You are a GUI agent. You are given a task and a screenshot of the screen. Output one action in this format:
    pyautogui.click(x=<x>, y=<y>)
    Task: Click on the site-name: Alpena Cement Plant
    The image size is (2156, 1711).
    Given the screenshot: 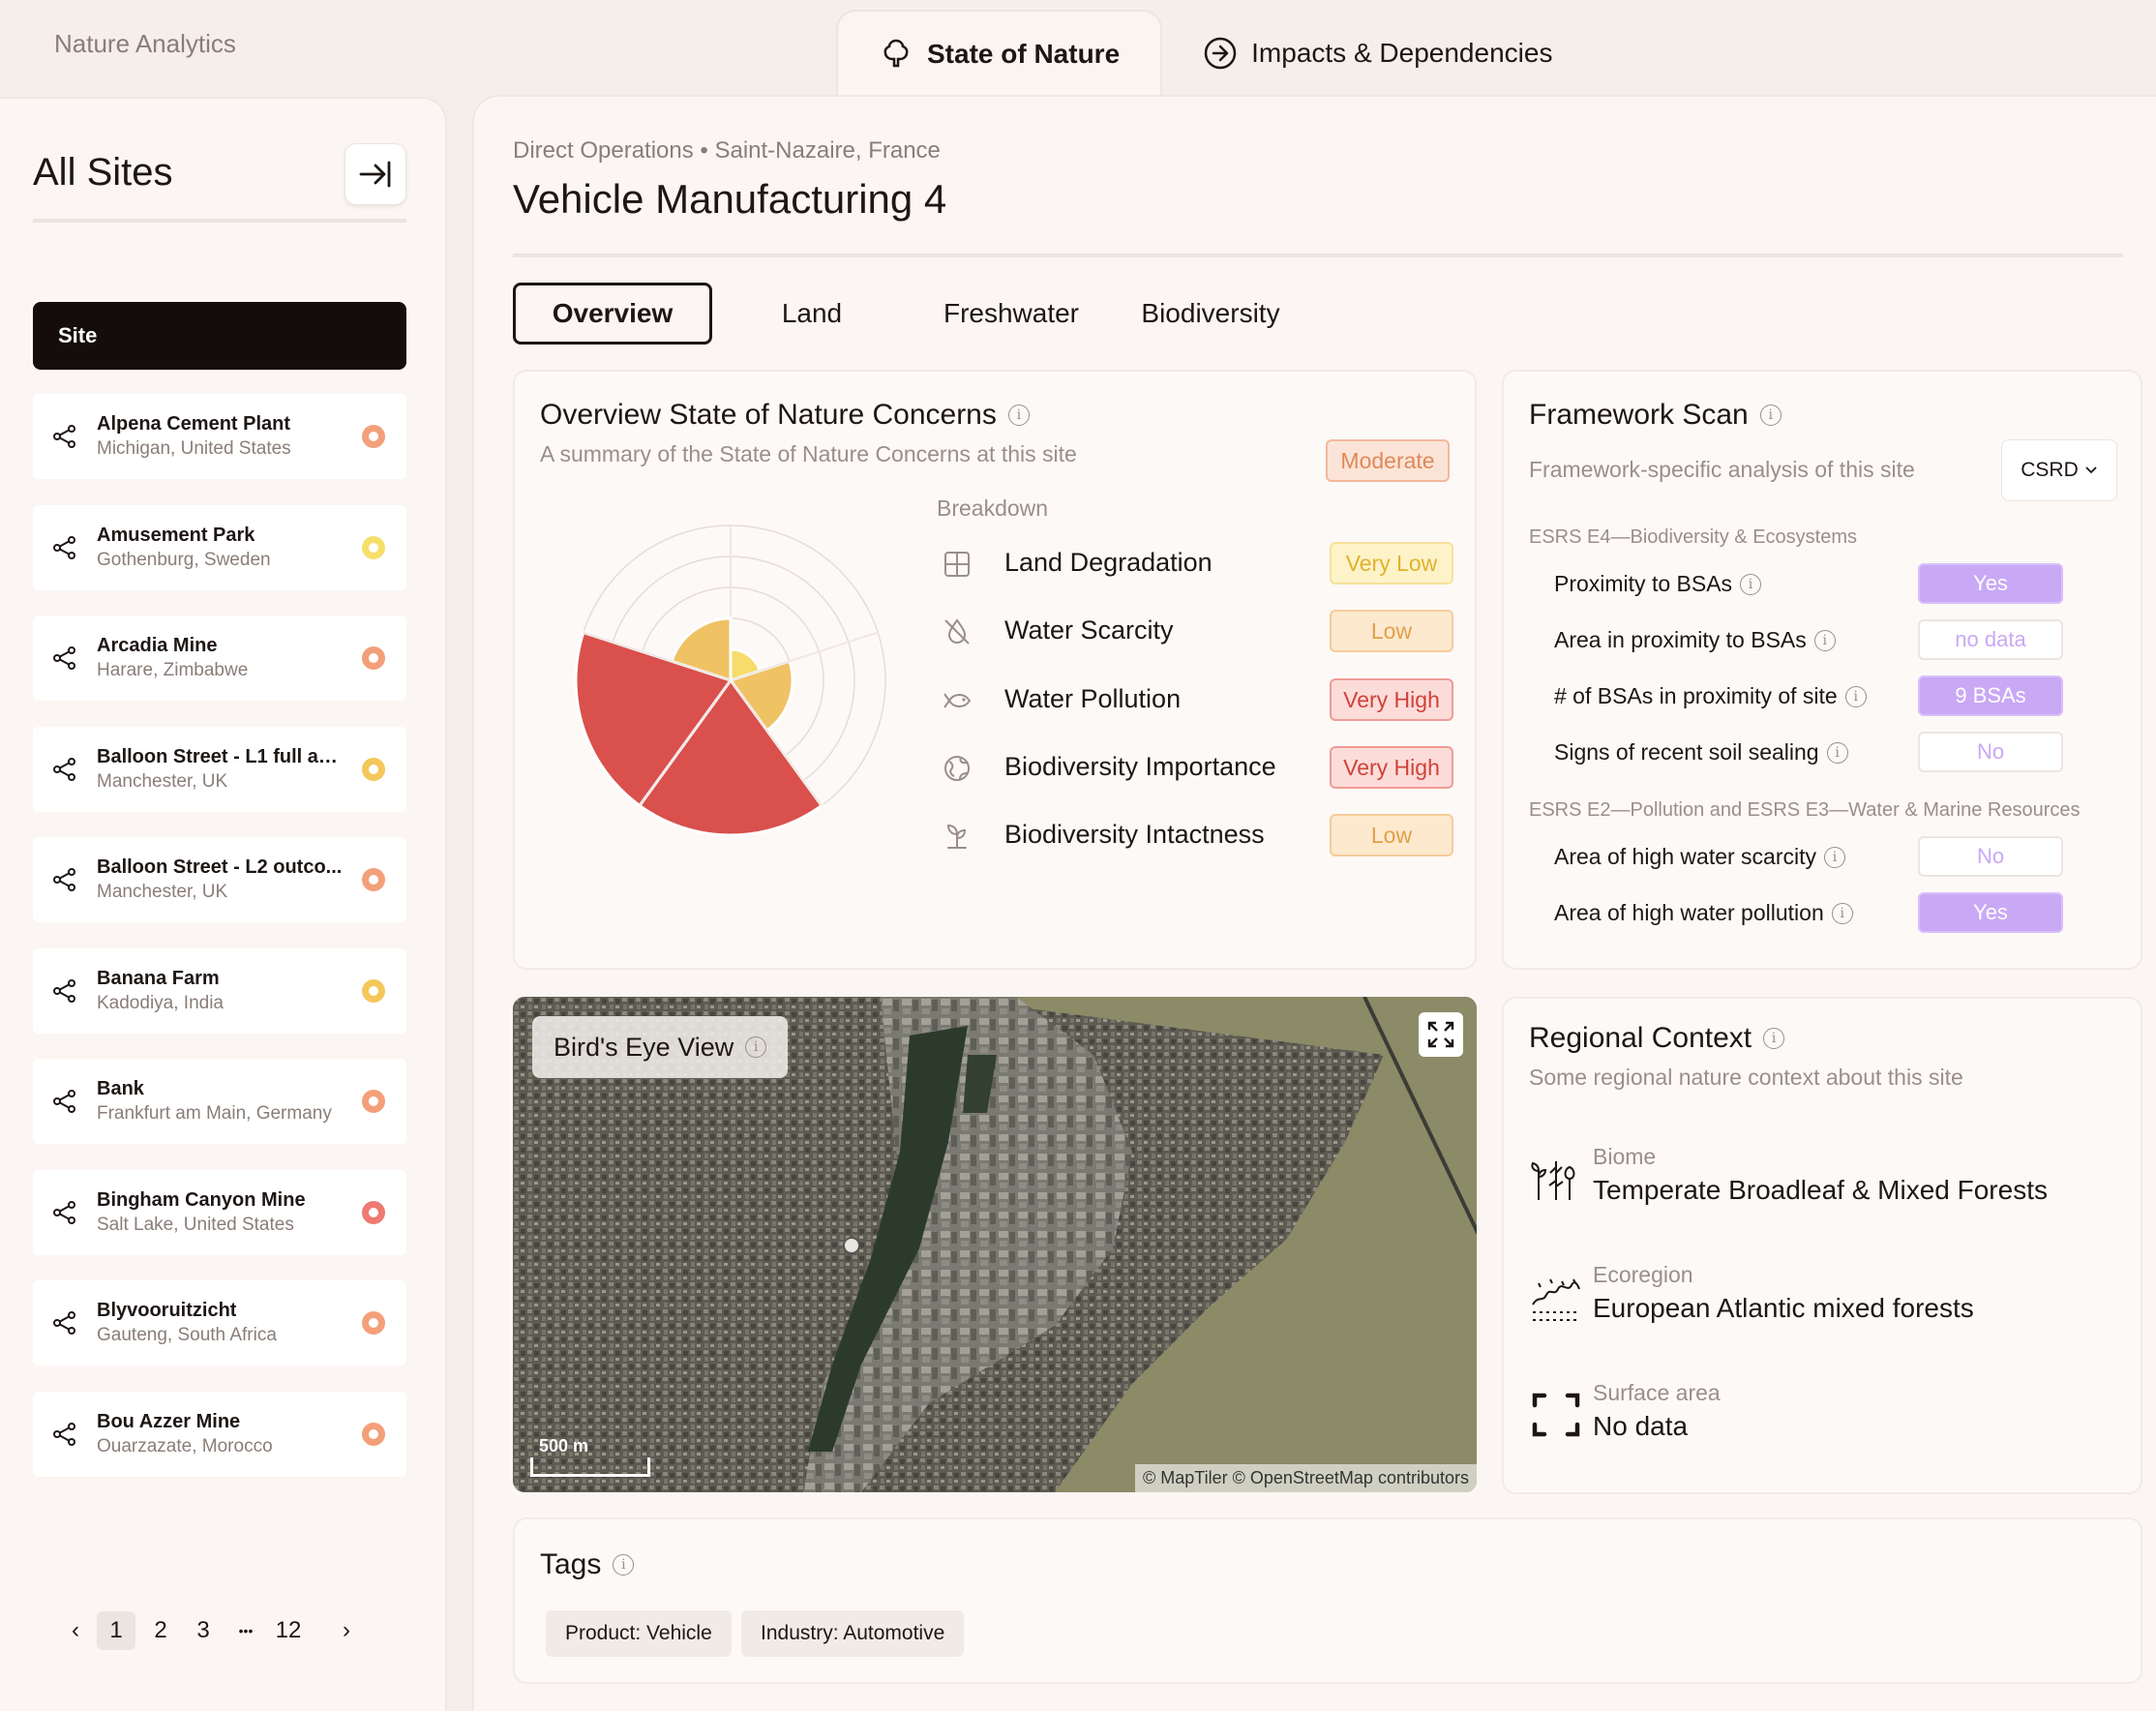 What is the action you would take?
    pyautogui.click(x=194, y=424)
    